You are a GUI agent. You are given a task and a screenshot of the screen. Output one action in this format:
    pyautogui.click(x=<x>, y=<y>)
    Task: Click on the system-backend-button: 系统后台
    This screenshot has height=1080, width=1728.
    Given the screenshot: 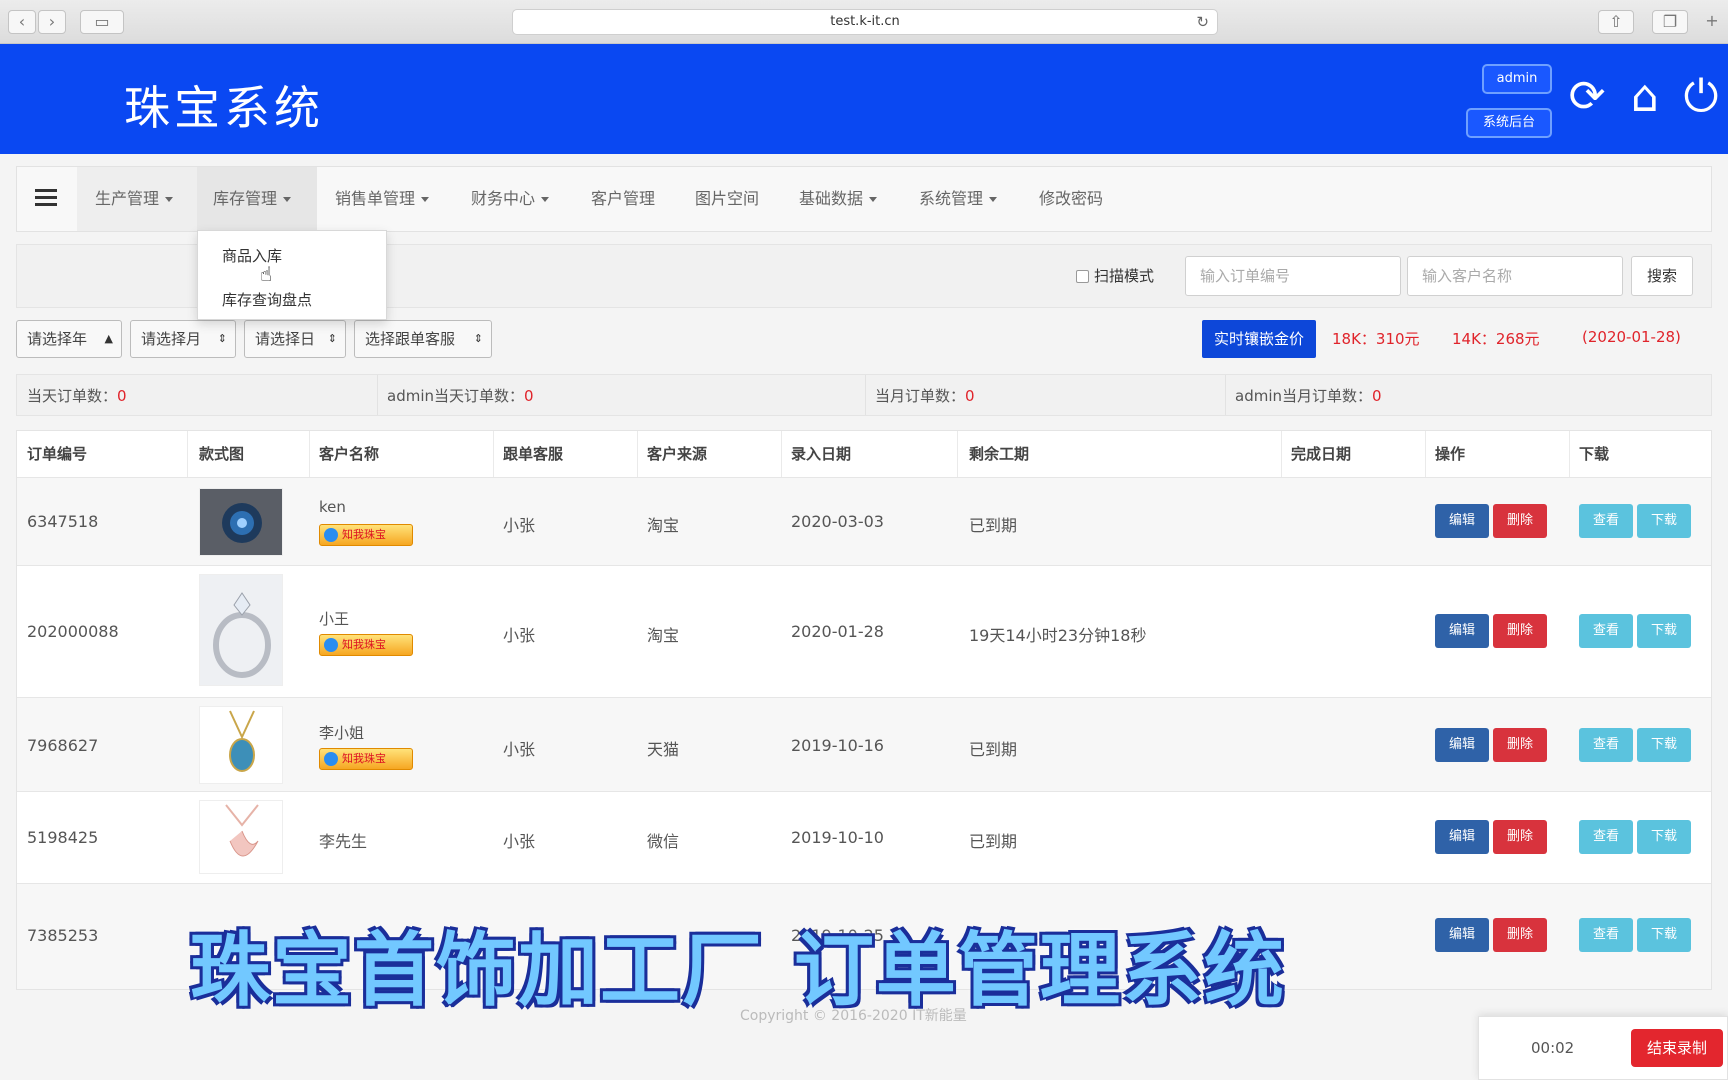 What is the action you would take?
    pyautogui.click(x=1509, y=123)
    